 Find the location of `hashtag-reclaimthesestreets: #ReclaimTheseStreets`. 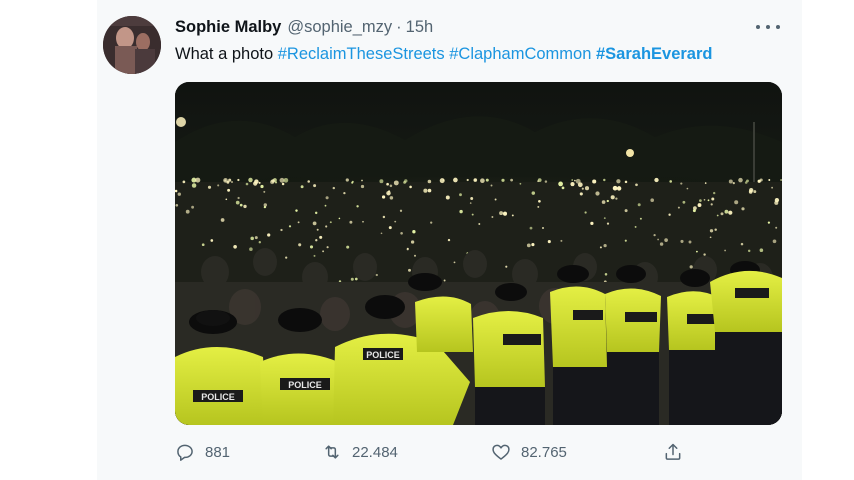

hashtag-reclaimthesestreets: #ReclaimTheseStreets is located at coordinates (361, 54).